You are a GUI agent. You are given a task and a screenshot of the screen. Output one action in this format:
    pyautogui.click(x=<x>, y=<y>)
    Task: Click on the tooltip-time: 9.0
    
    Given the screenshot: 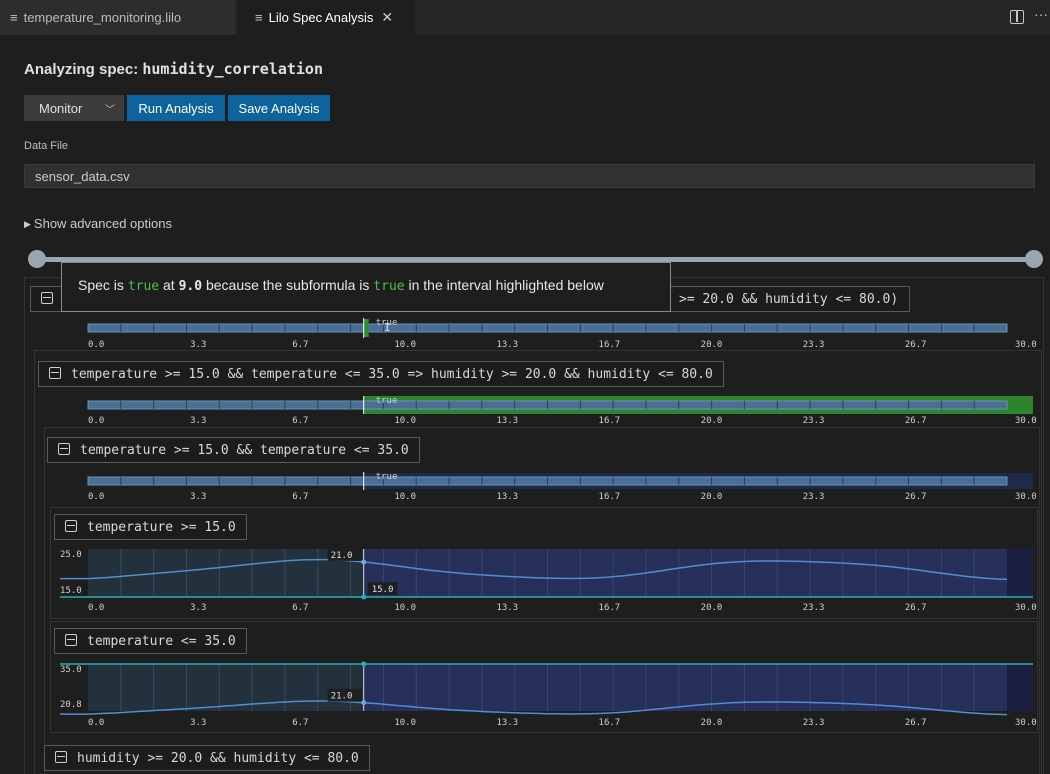 What is the action you would take?
    pyautogui.click(x=190, y=286)
    